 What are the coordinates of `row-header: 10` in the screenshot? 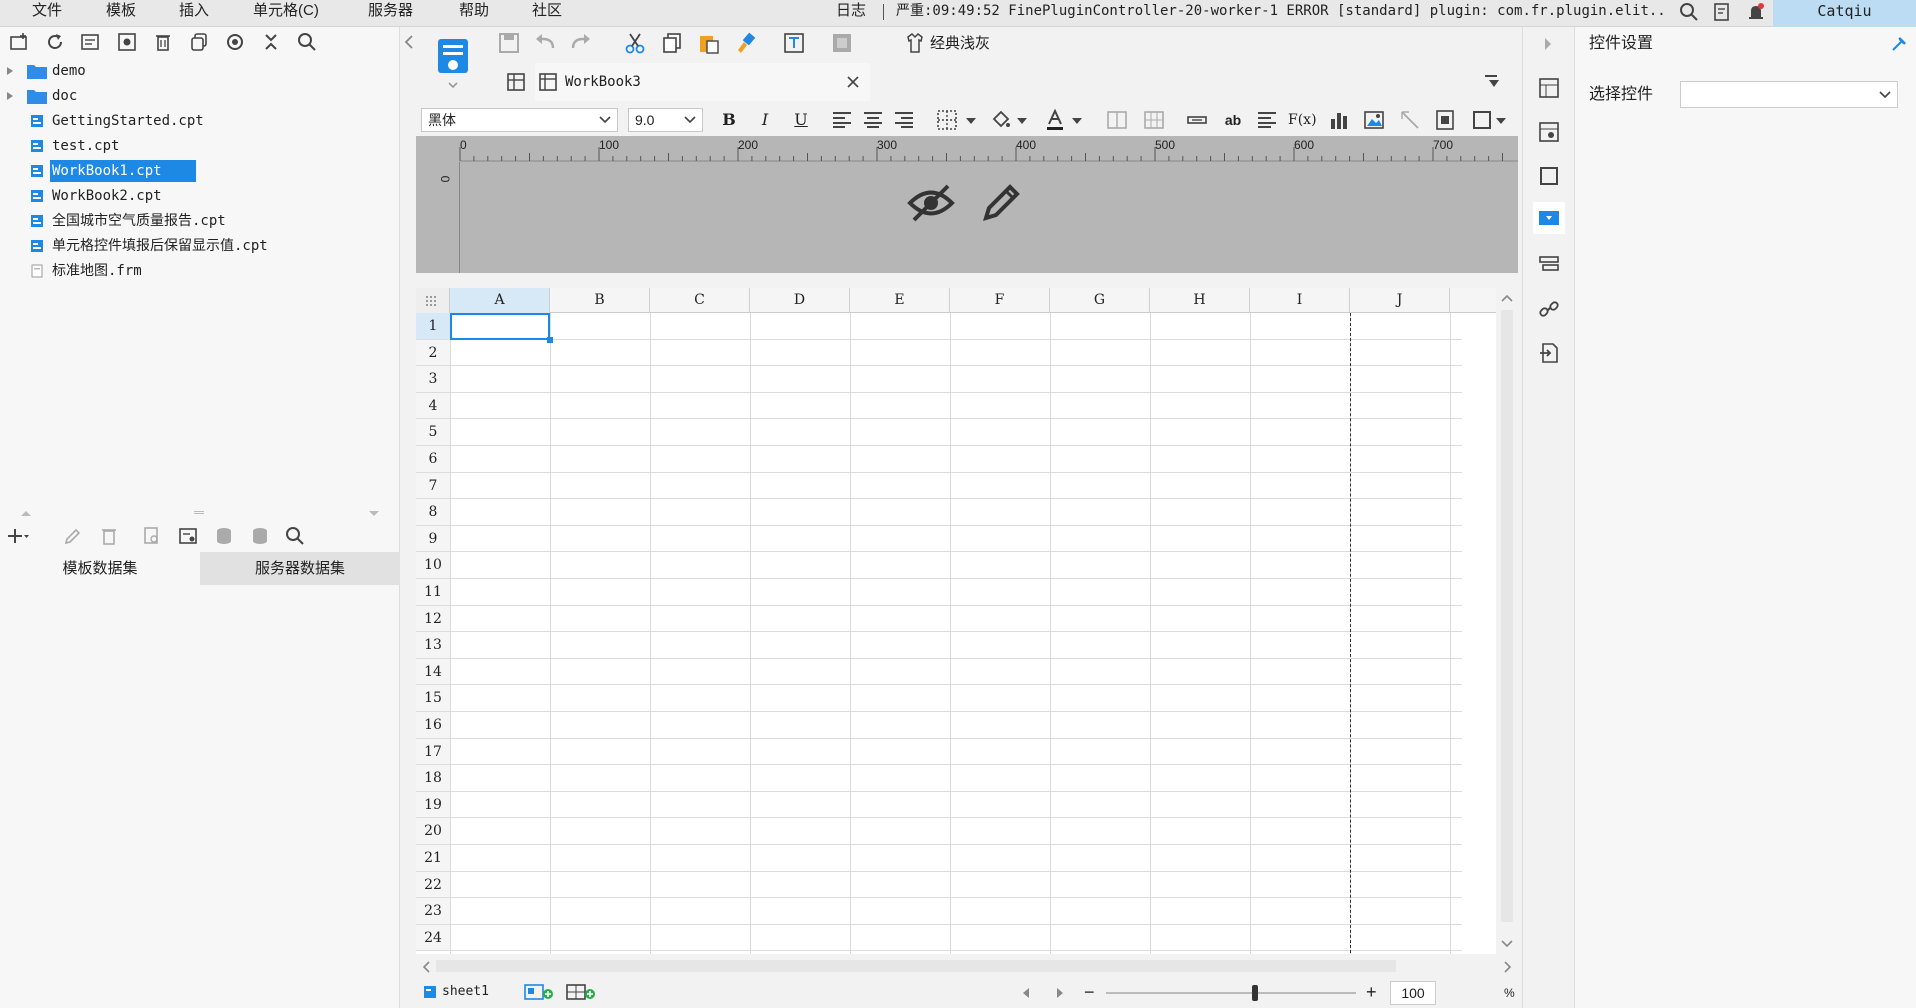 It's located at (433, 565).